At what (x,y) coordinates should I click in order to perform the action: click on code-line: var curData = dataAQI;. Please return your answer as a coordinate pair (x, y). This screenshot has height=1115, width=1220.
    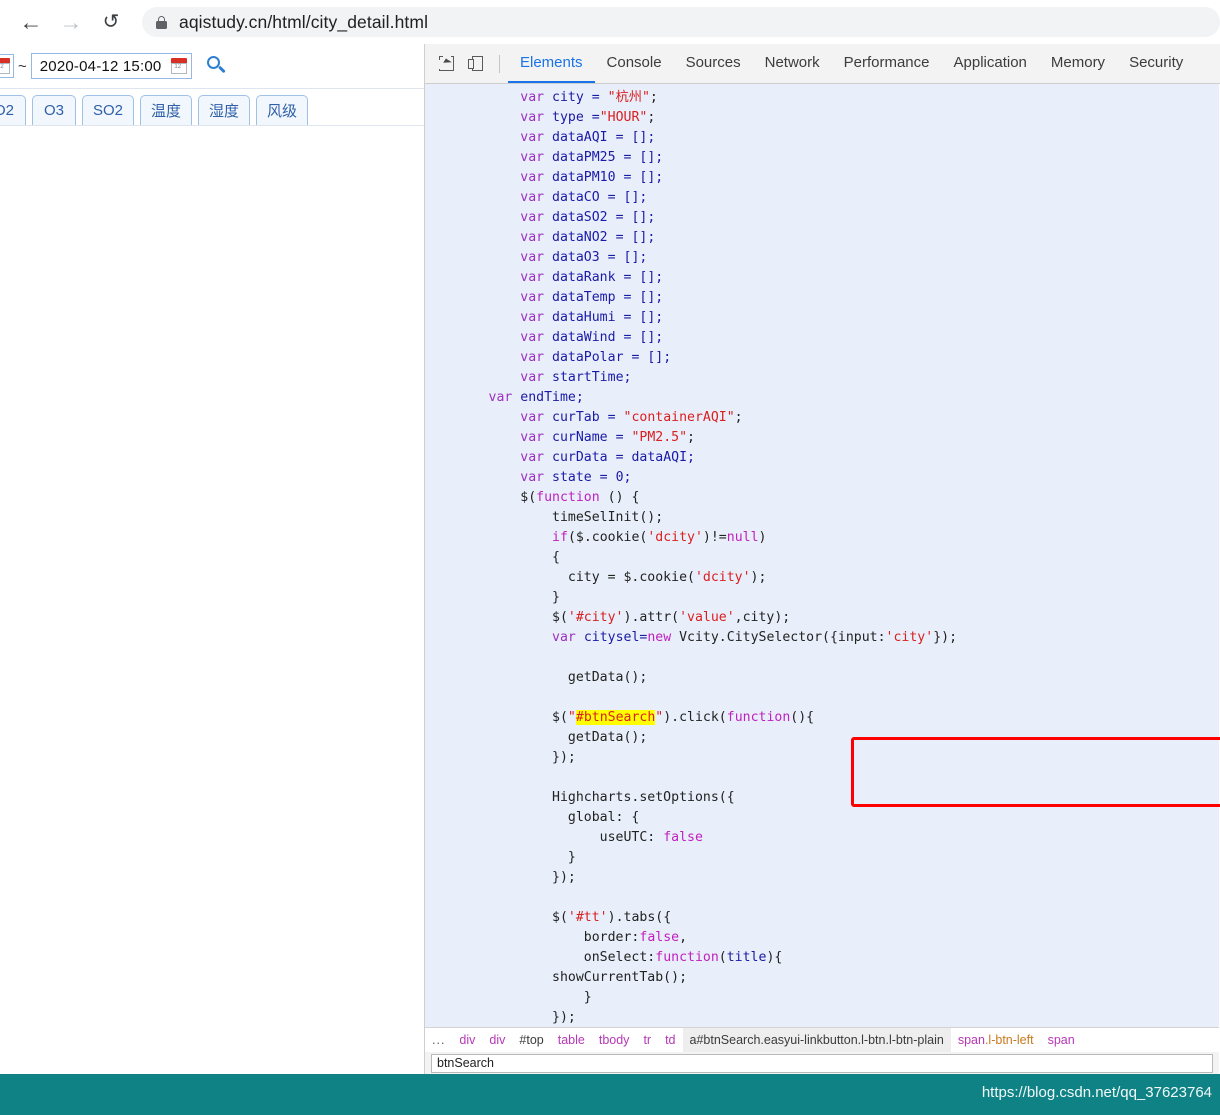
    Looking at the image, I should click on (822, 458).